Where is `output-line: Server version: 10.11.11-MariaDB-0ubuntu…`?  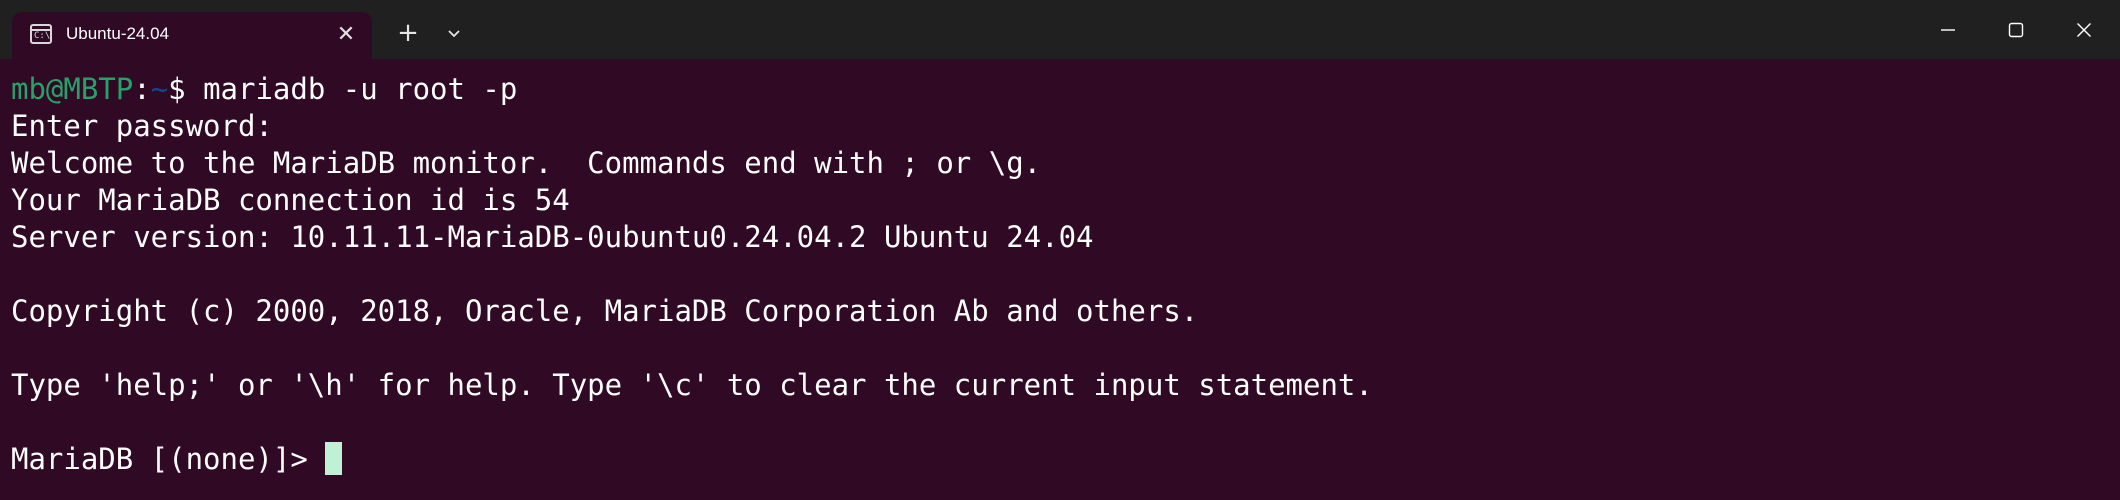
output-line: Server version: 10.11.11-MariaDB-0ubuntu… is located at coordinates (552, 237).